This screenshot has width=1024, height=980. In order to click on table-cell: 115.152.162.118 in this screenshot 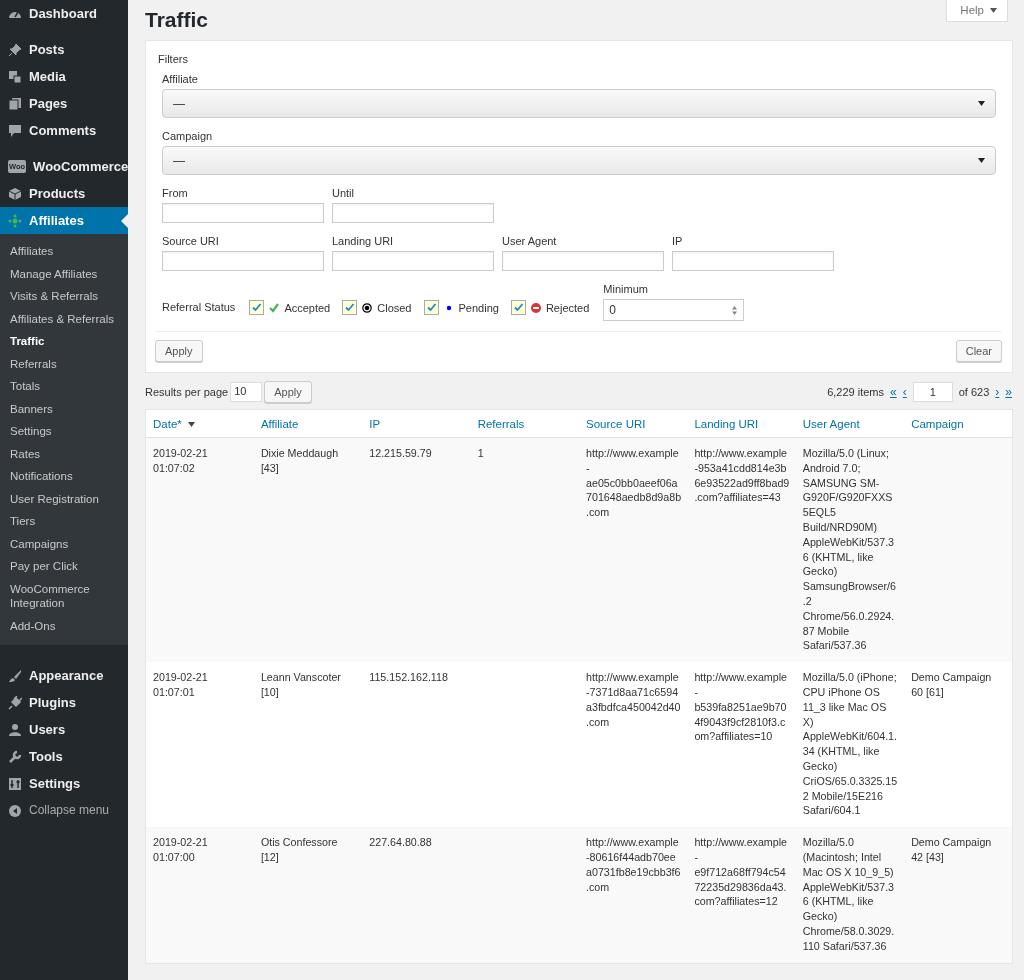, I will do `click(416, 745)`.